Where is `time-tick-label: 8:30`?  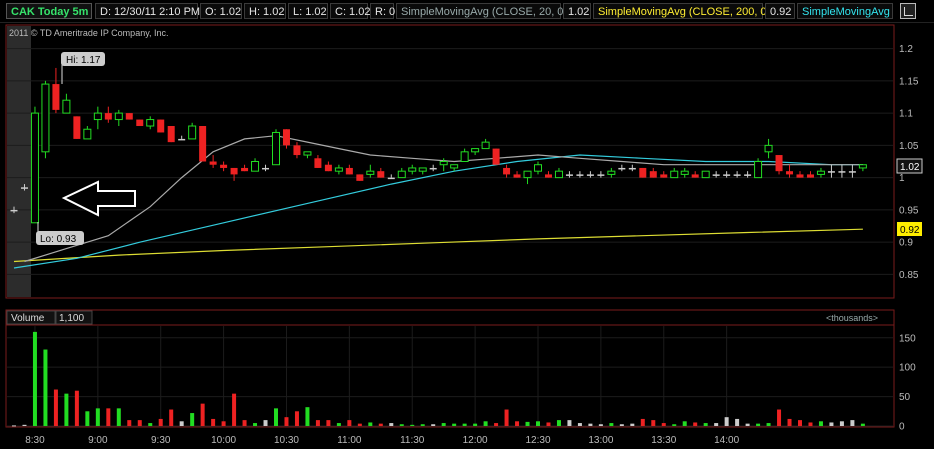 time-tick-label: 8:30 is located at coordinates (35, 440).